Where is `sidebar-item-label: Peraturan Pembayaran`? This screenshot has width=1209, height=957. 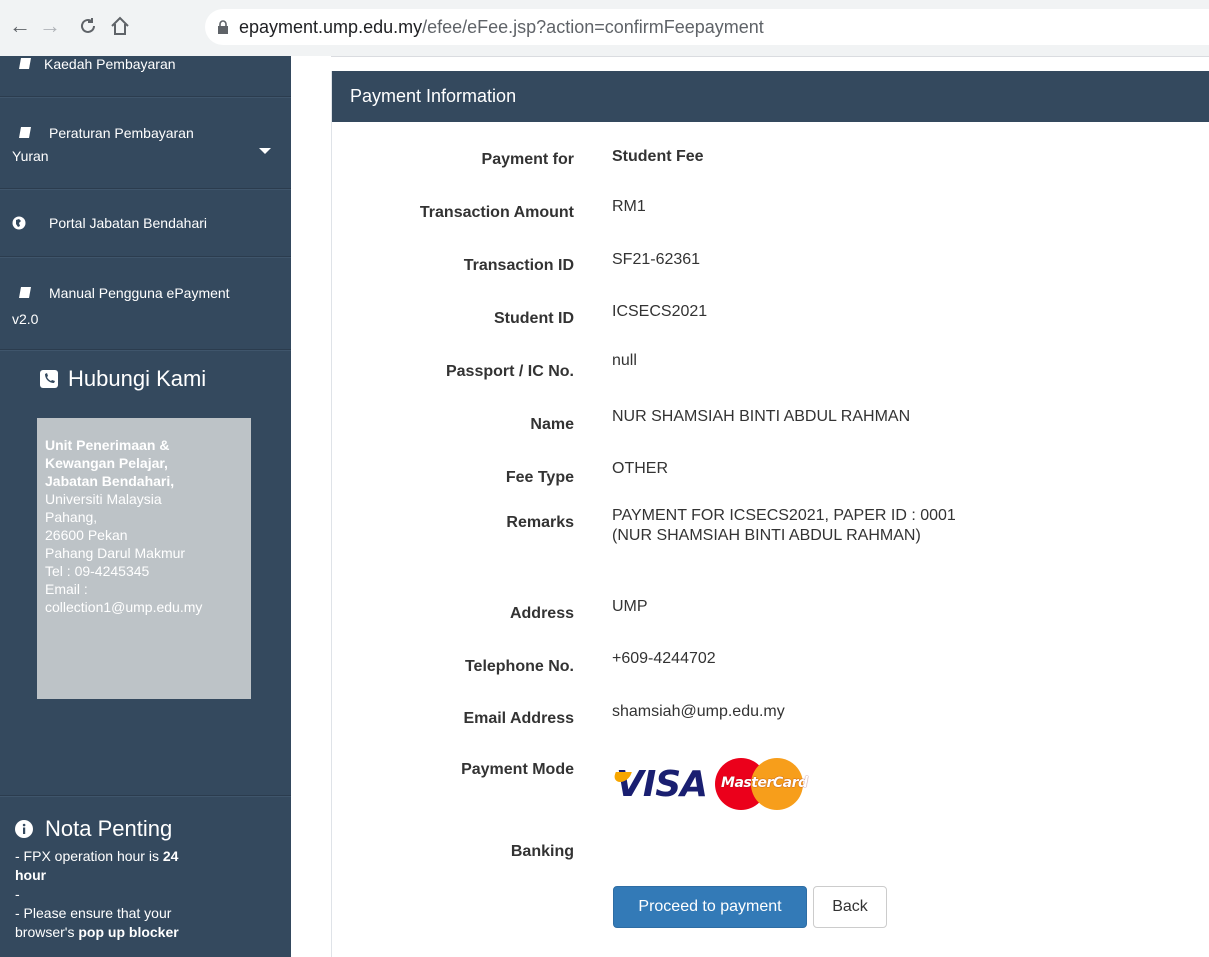
sidebar-item-label: Peraturan Pembayaran is located at coordinates (121, 133).